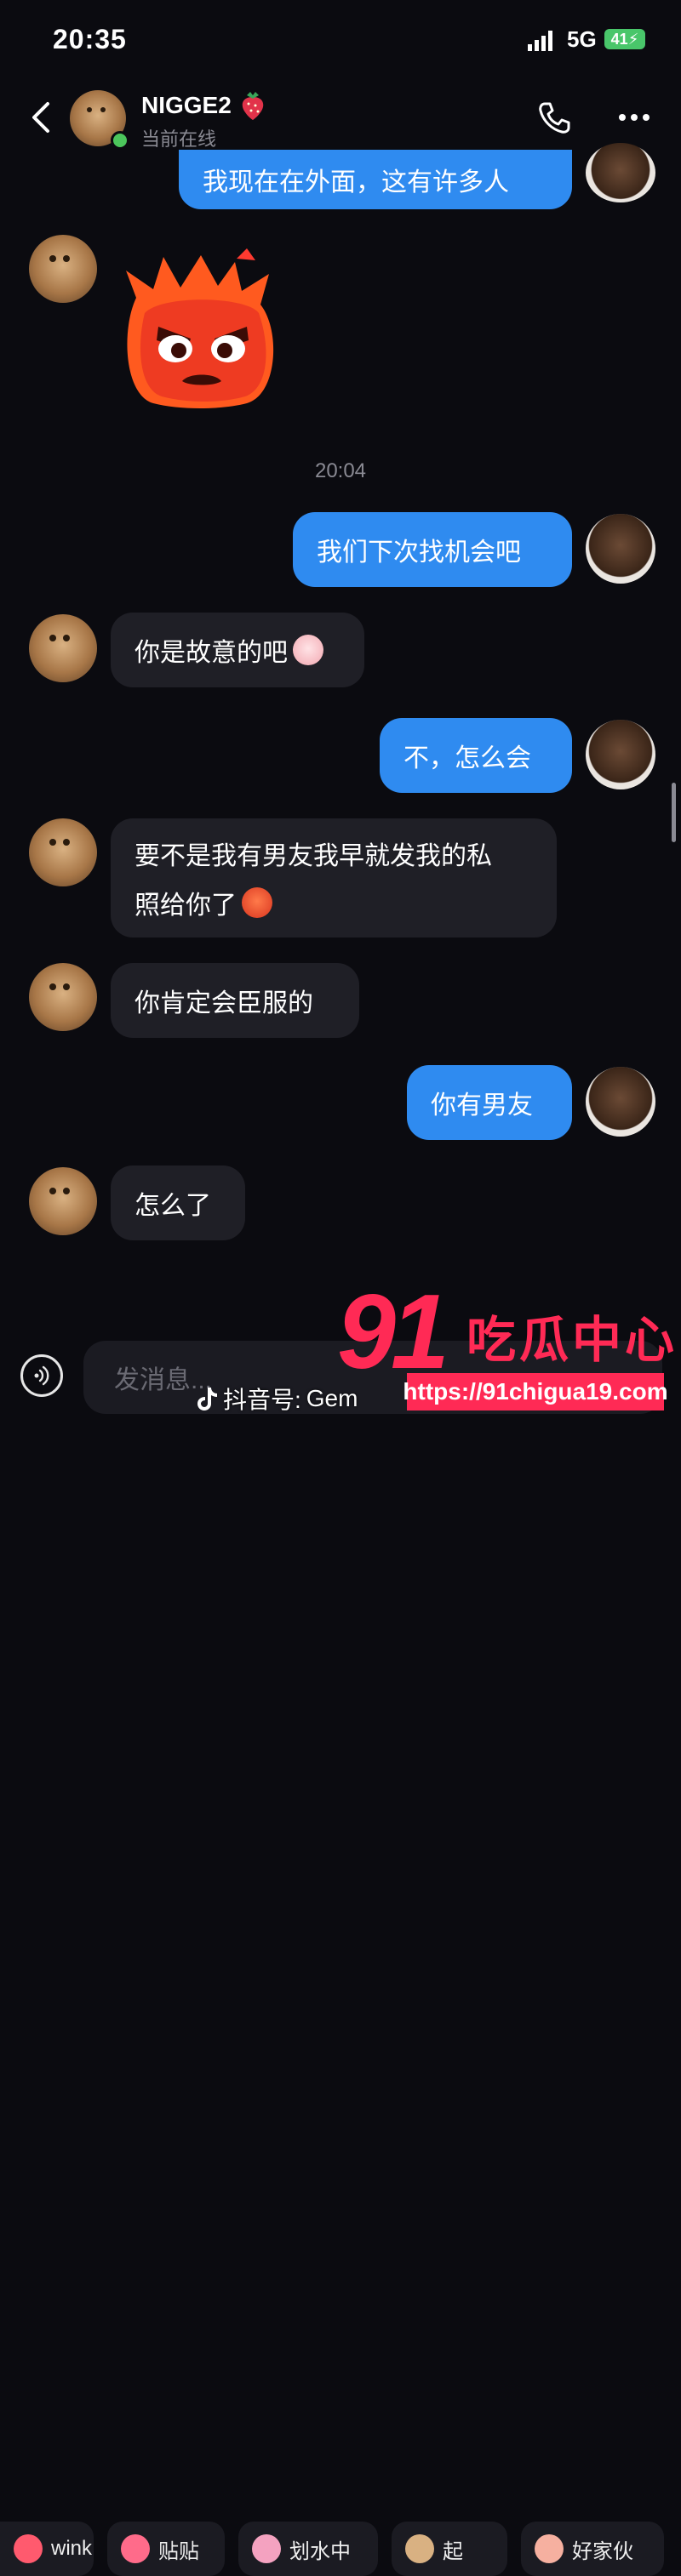 The height and width of the screenshot is (2576, 681). Describe the element at coordinates (634, 118) in the screenshot. I see `more-options-icon` at that location.